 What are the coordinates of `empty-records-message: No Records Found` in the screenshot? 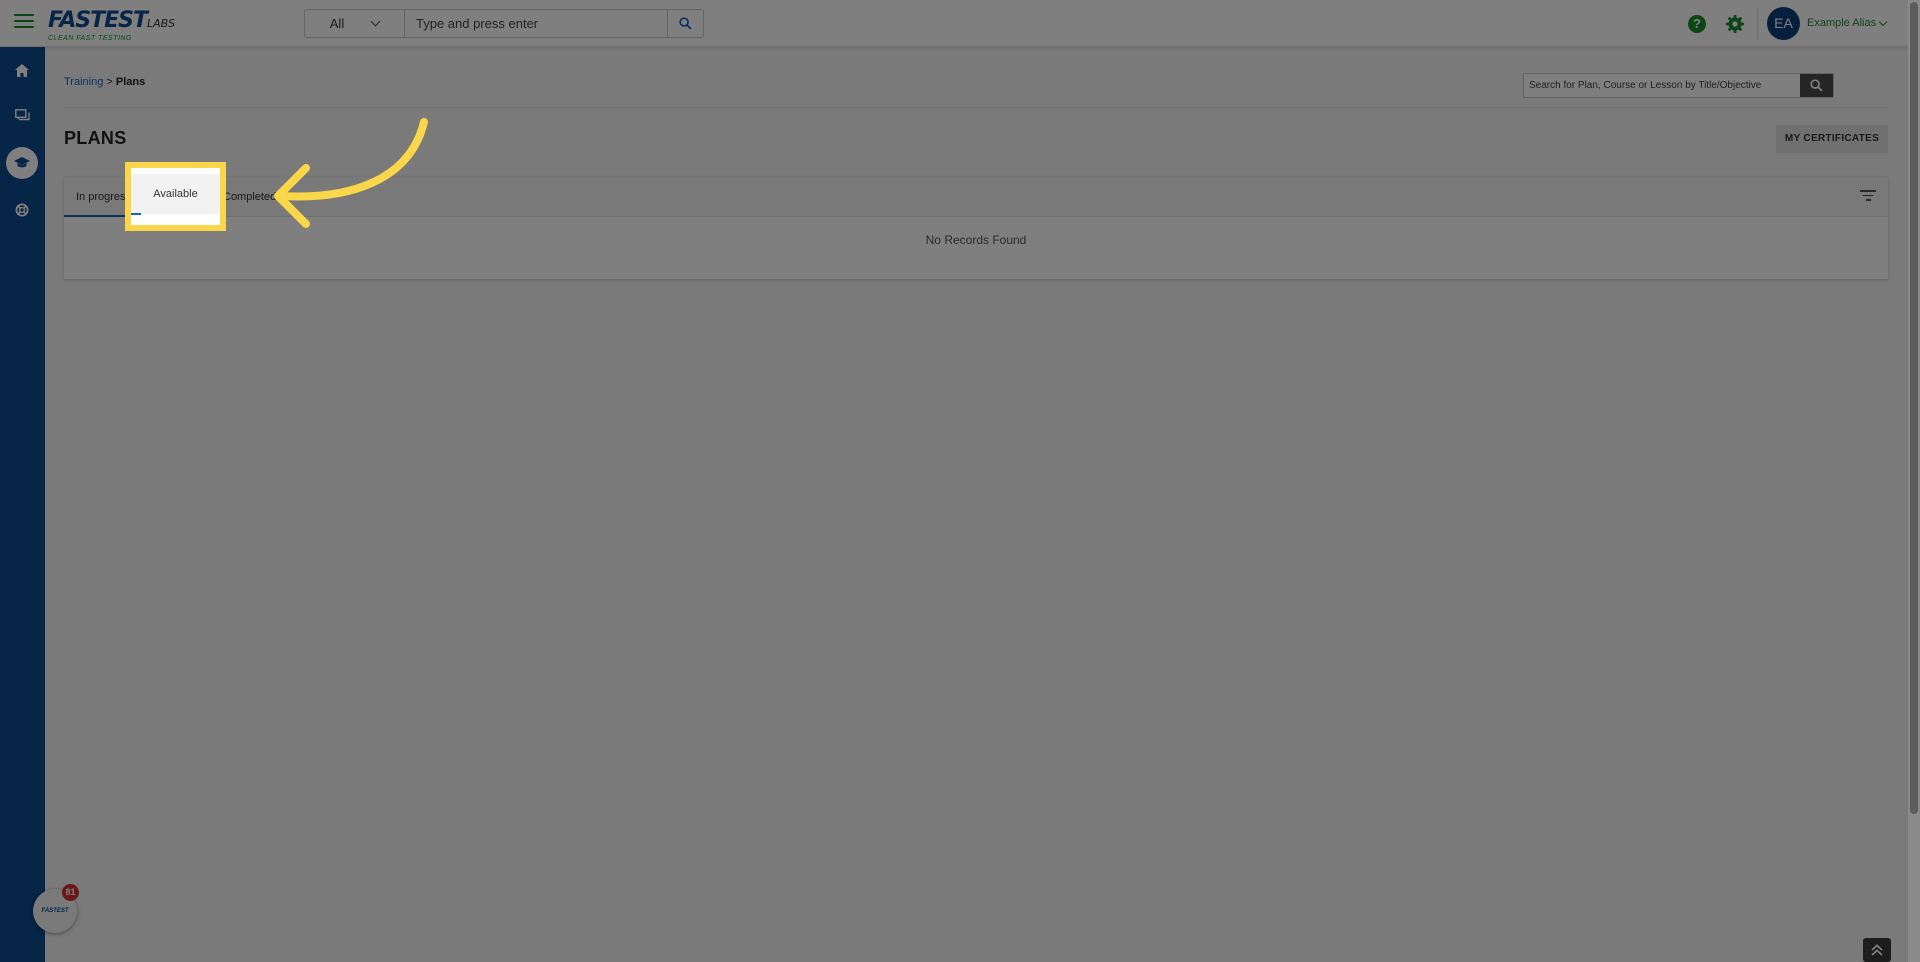 It's located at (976, 240).